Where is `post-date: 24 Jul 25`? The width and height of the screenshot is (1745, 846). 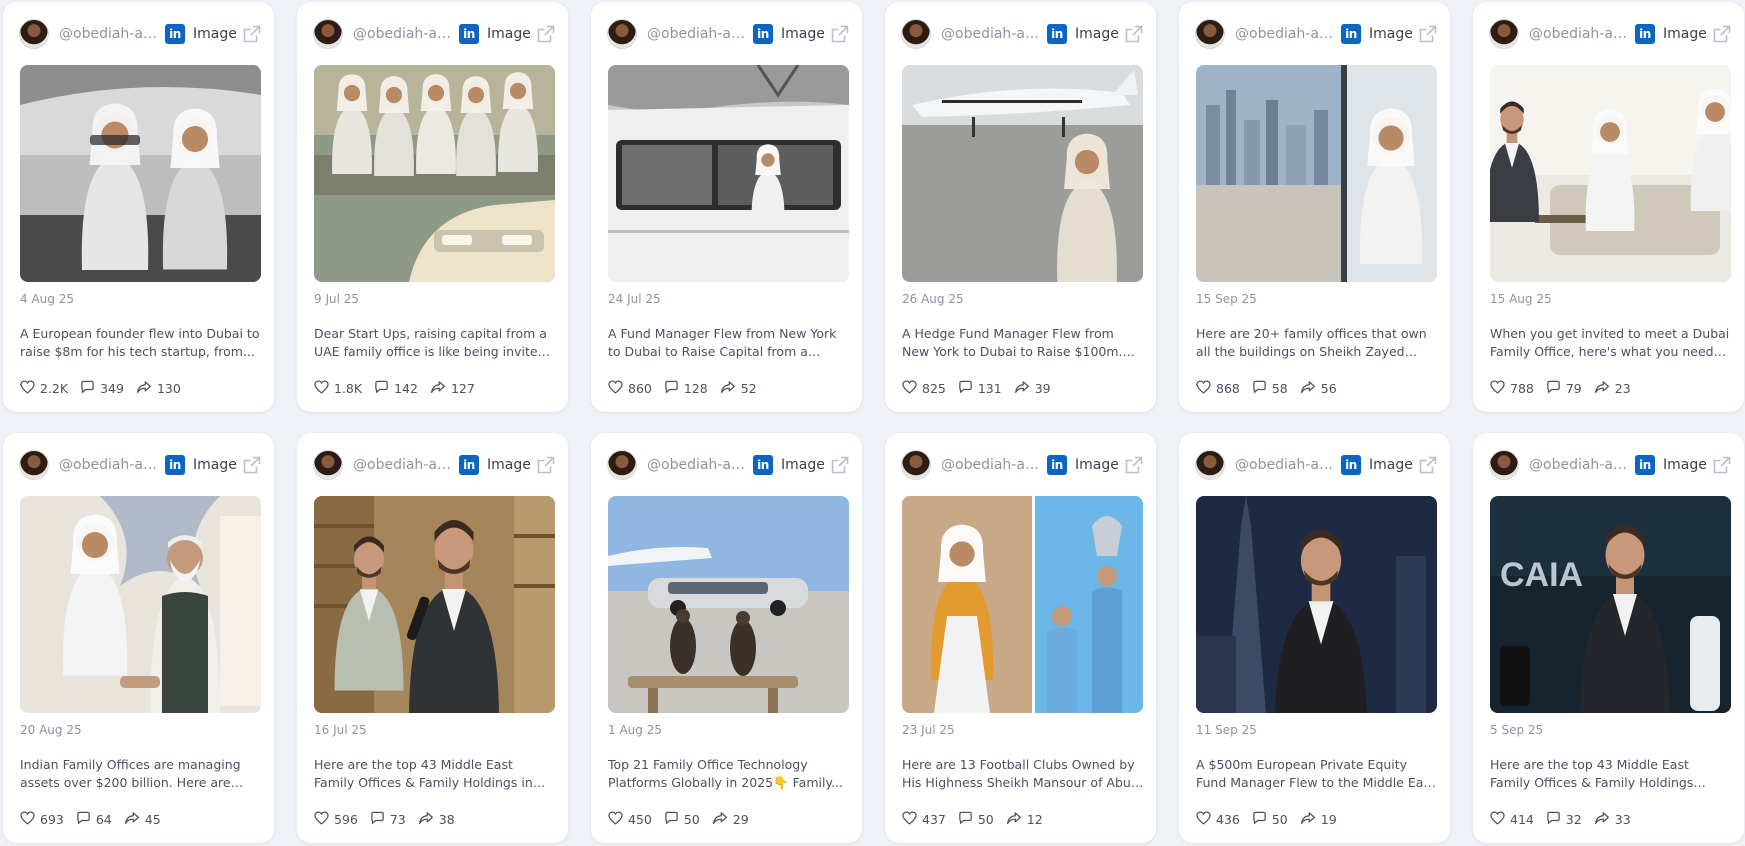 post-date: 24 Jul 25 is located at coordinates (634, 299).